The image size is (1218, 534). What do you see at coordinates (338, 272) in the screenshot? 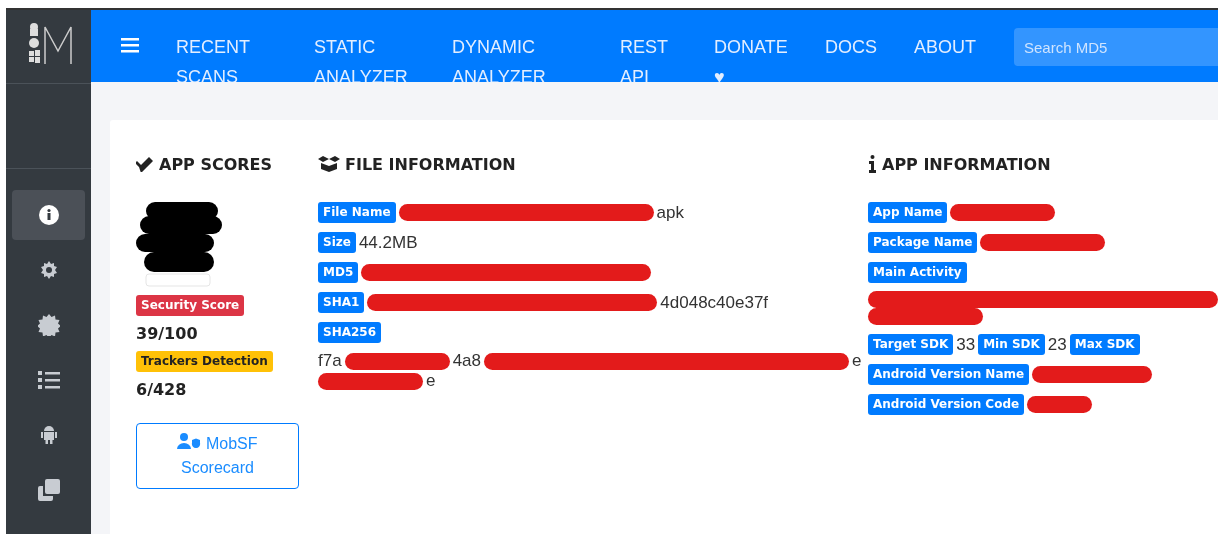
I see `field-label: MD5` at bounding box center [338, 272].